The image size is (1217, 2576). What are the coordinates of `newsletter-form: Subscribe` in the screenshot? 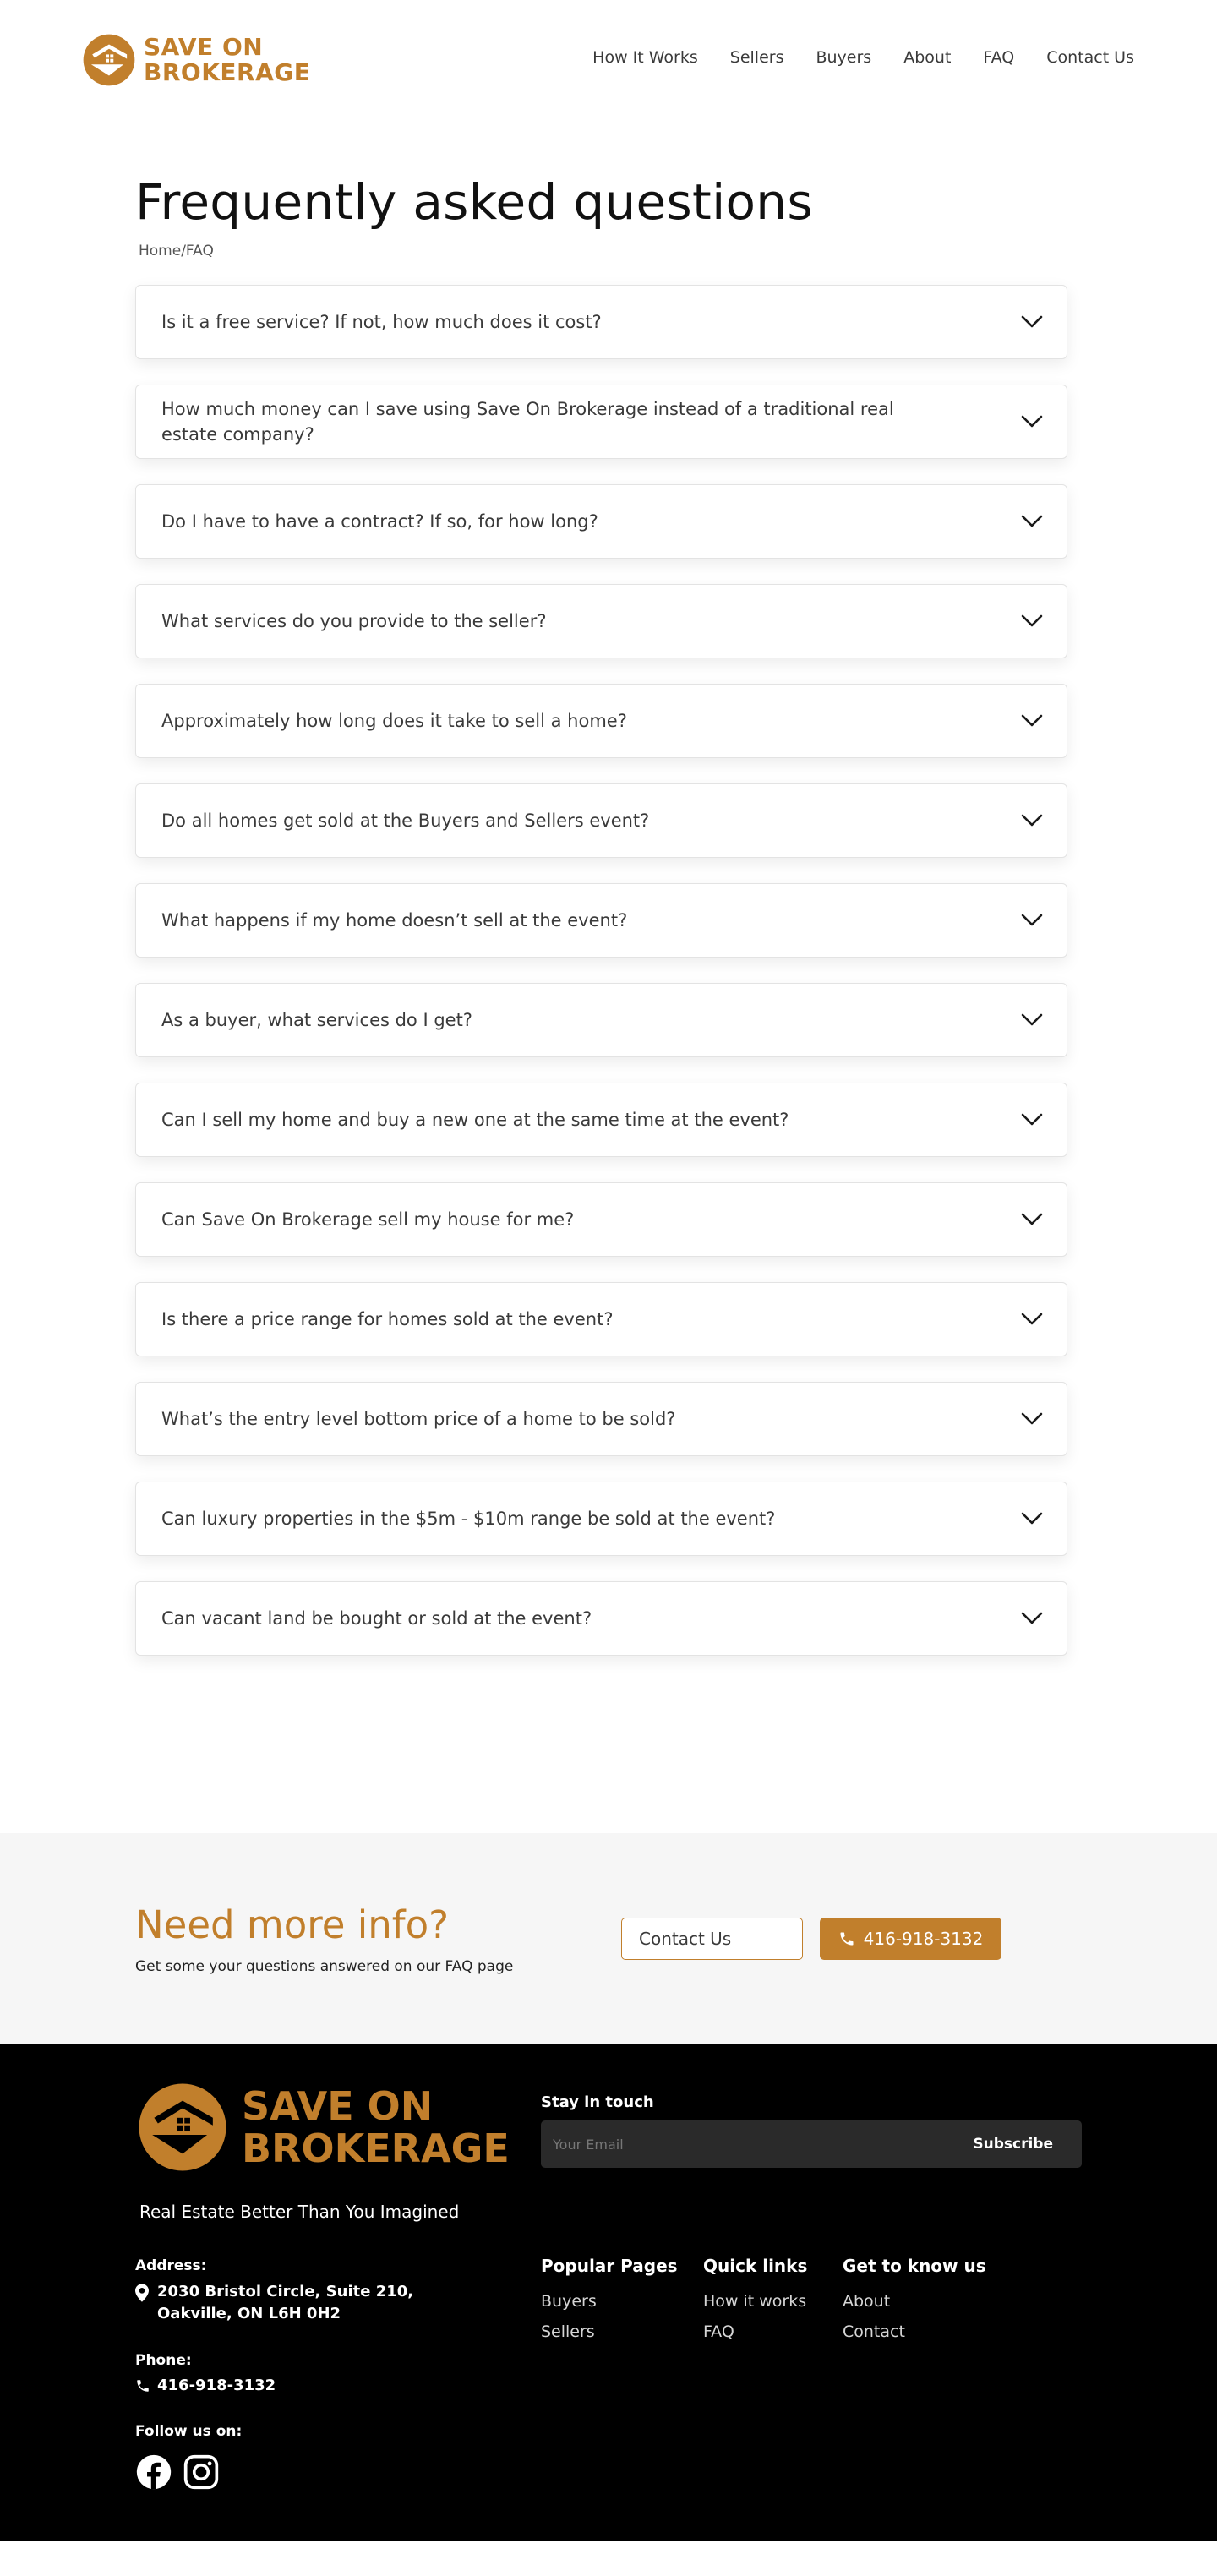 It's located at (811, 2144).